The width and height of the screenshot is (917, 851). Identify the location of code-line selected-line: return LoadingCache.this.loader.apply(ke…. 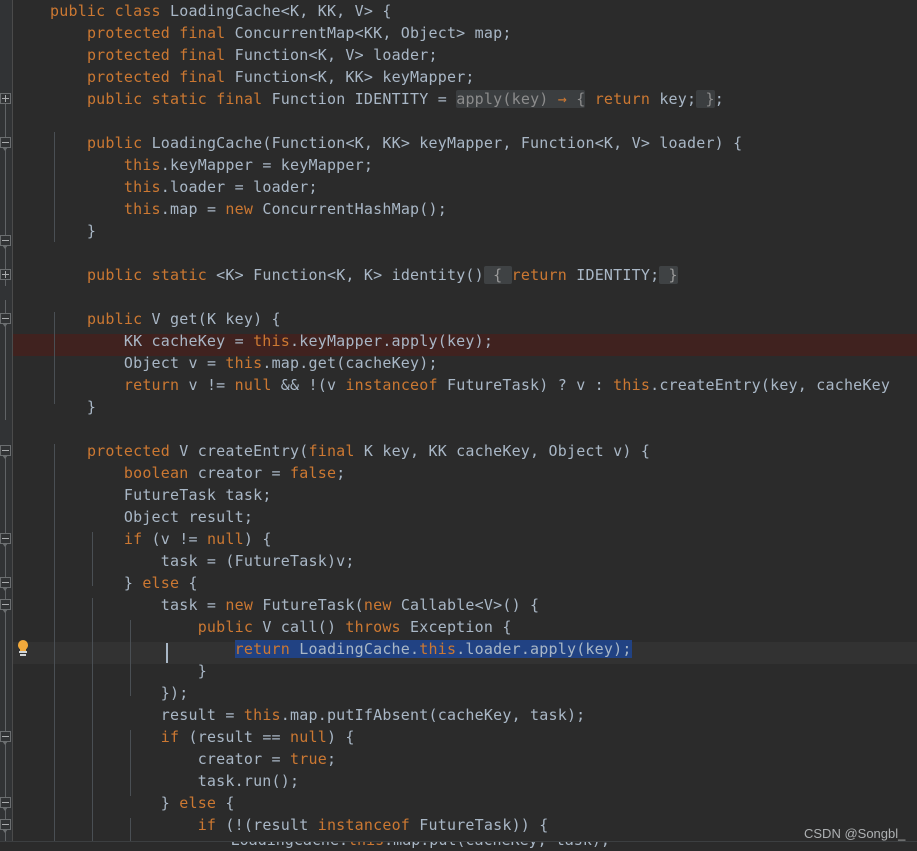
(451, 649).